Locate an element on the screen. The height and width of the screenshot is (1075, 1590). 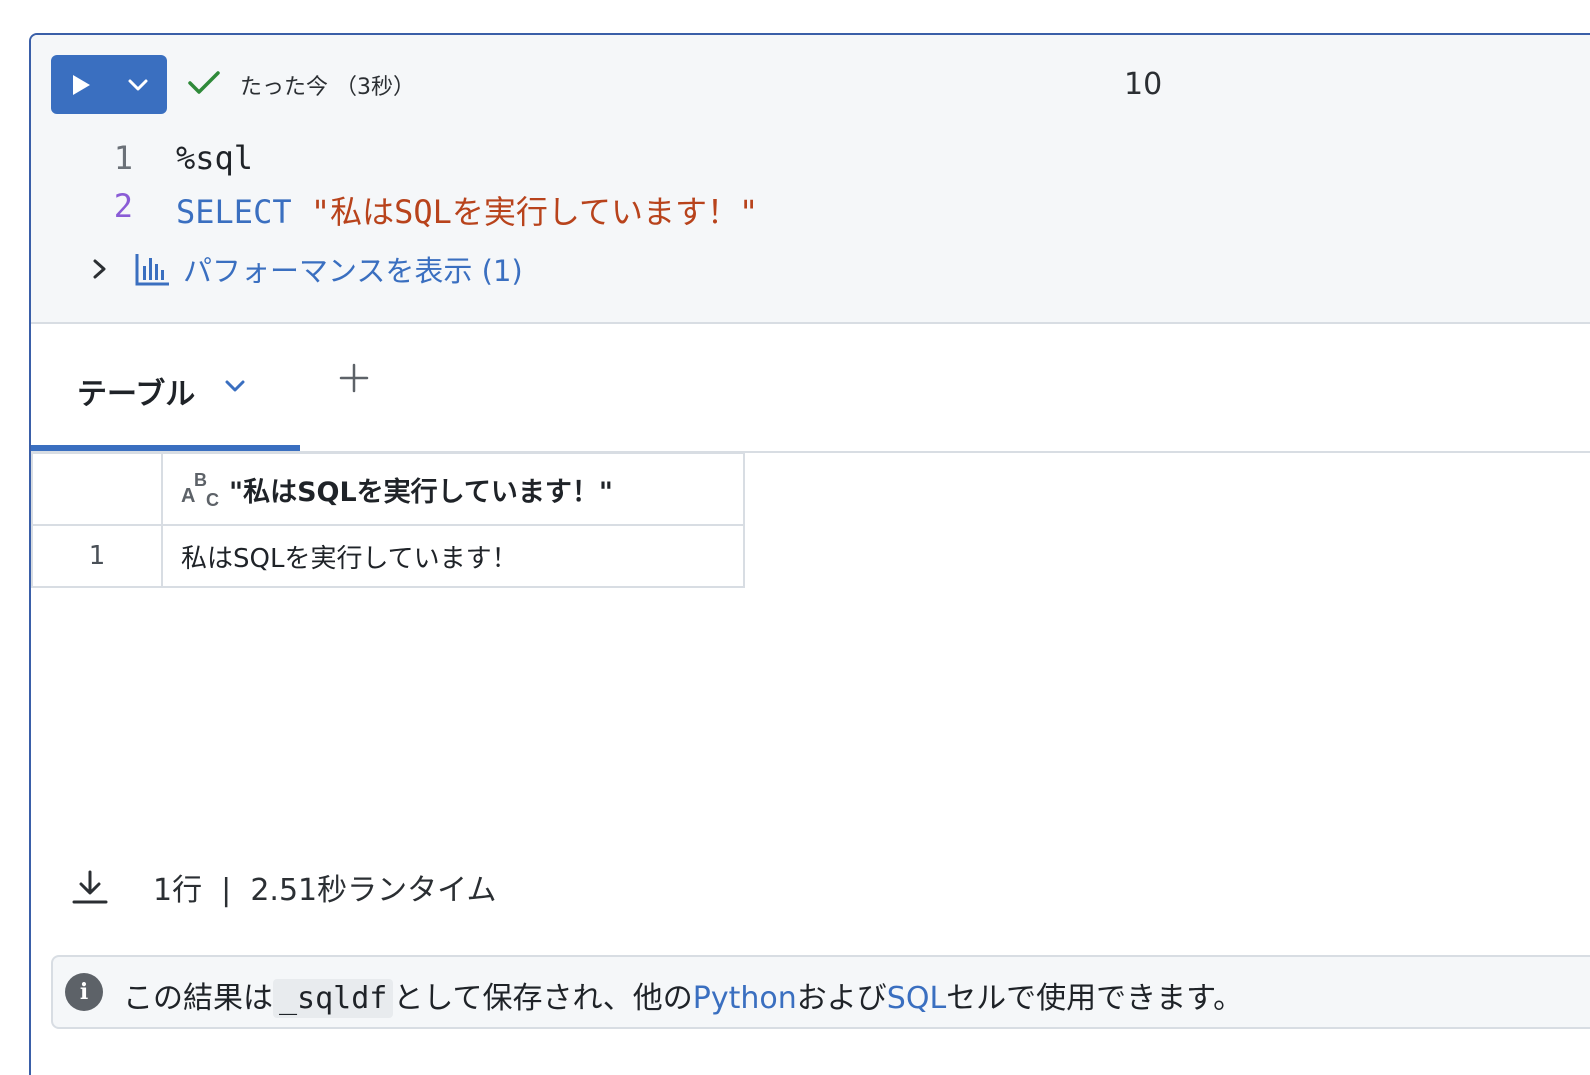
line-number: 1 is located at coordinates (123, 158).